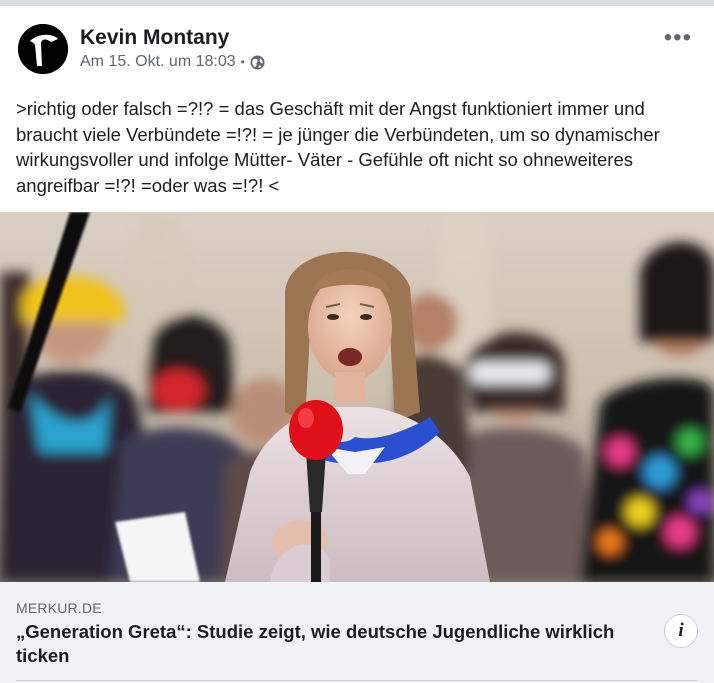 This screenshot has width=714, height=683. What do you see at coordinates (257, 62) in the screenshot?
I see `globe-icon` at bounding box center [257, 62].